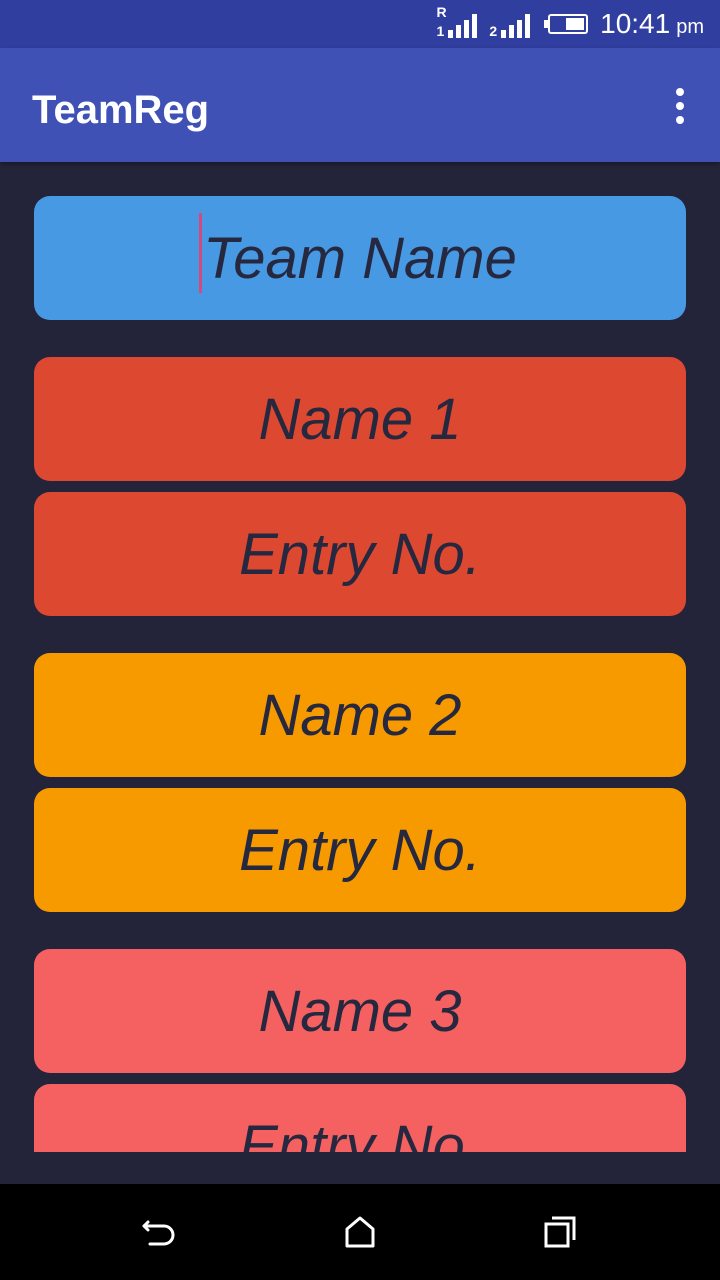 This screenshot has width=720, height=1280. What do you see at coordinates (560, 1232) in the screenshot?
I see `recents-icon` at bounding box center [560, 1232].